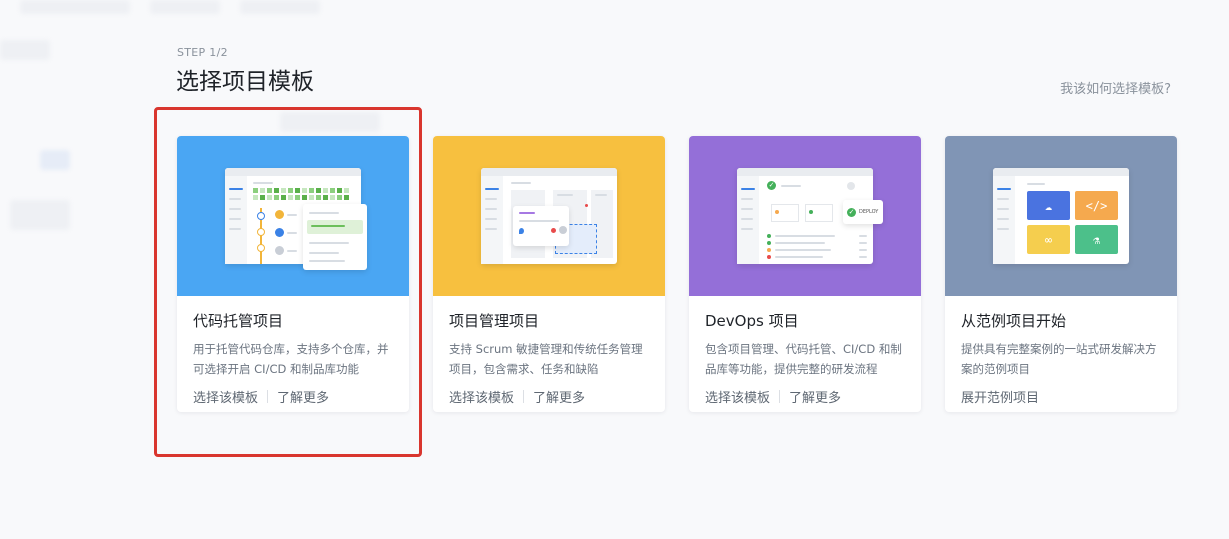  I want to click on flask-icon: ⚗, so click(1096, 239).